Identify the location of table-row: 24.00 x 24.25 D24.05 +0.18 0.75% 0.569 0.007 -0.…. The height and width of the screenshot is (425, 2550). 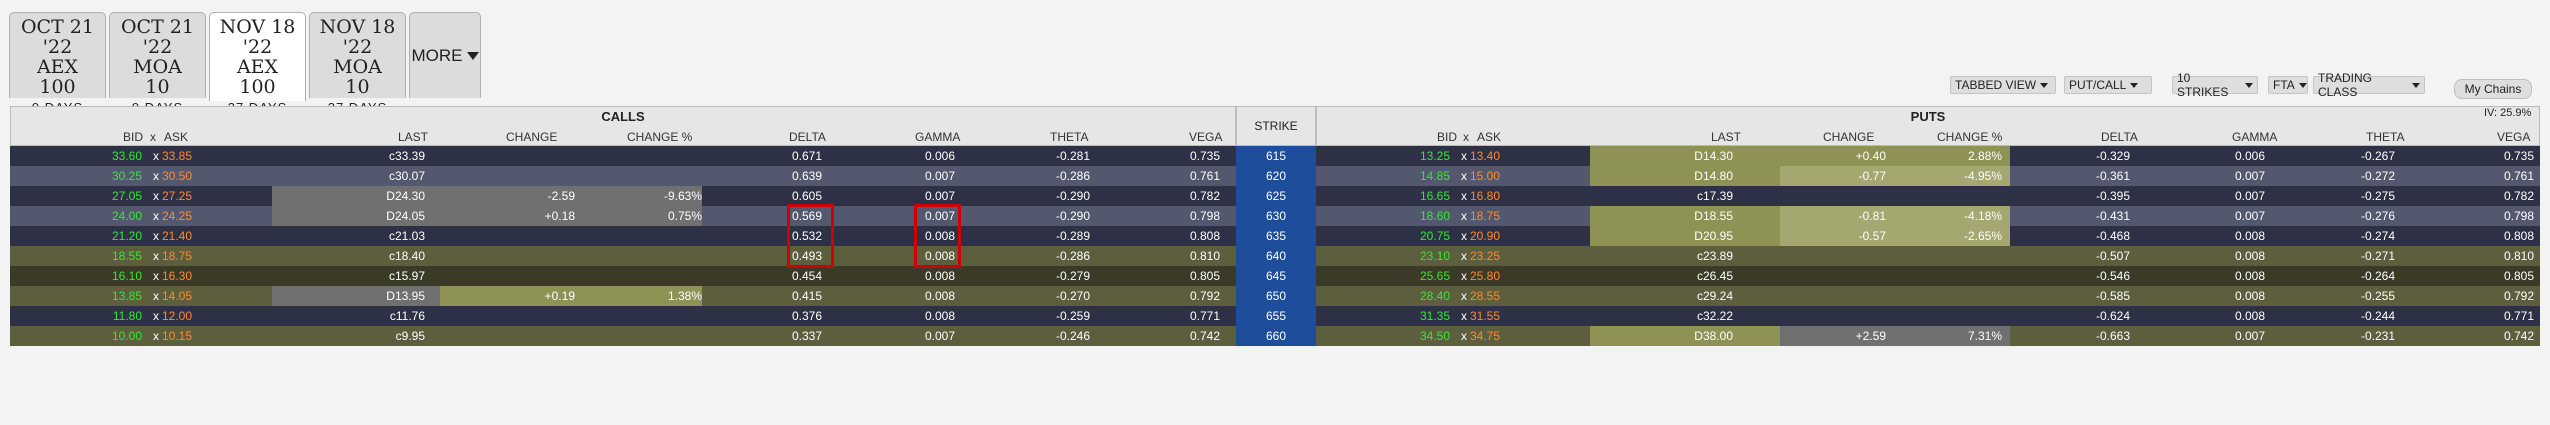
(1275, 216).